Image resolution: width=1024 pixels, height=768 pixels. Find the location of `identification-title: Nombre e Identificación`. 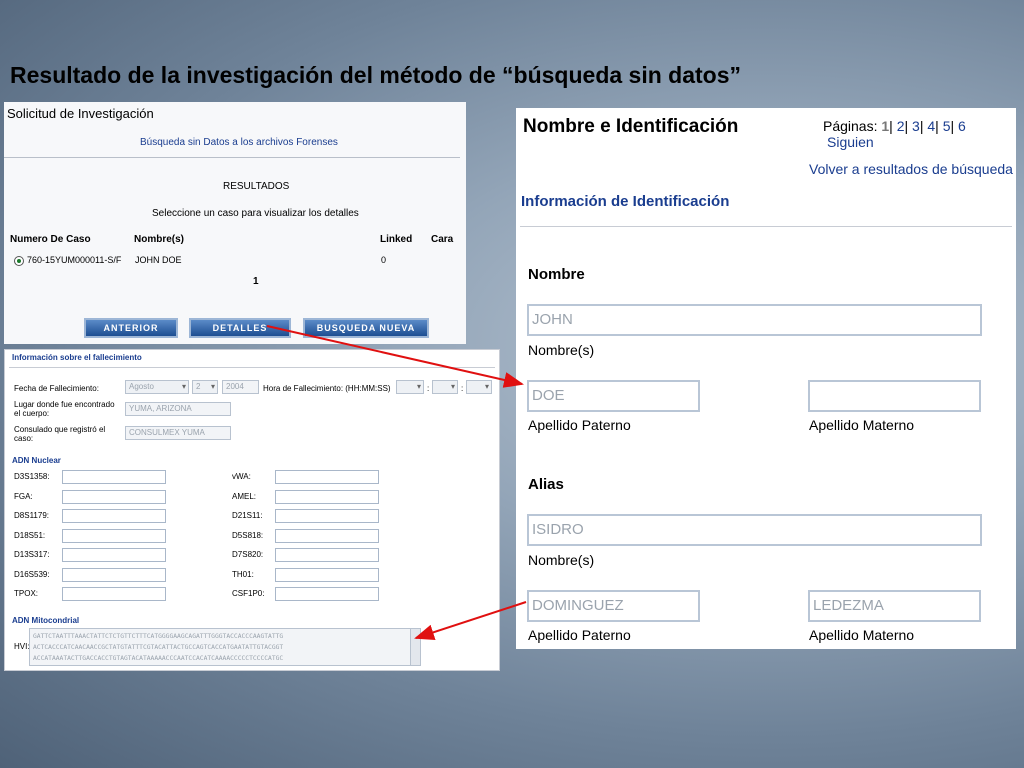

identification-title: Nombre e Identificación is located at coordinates (631, 126).